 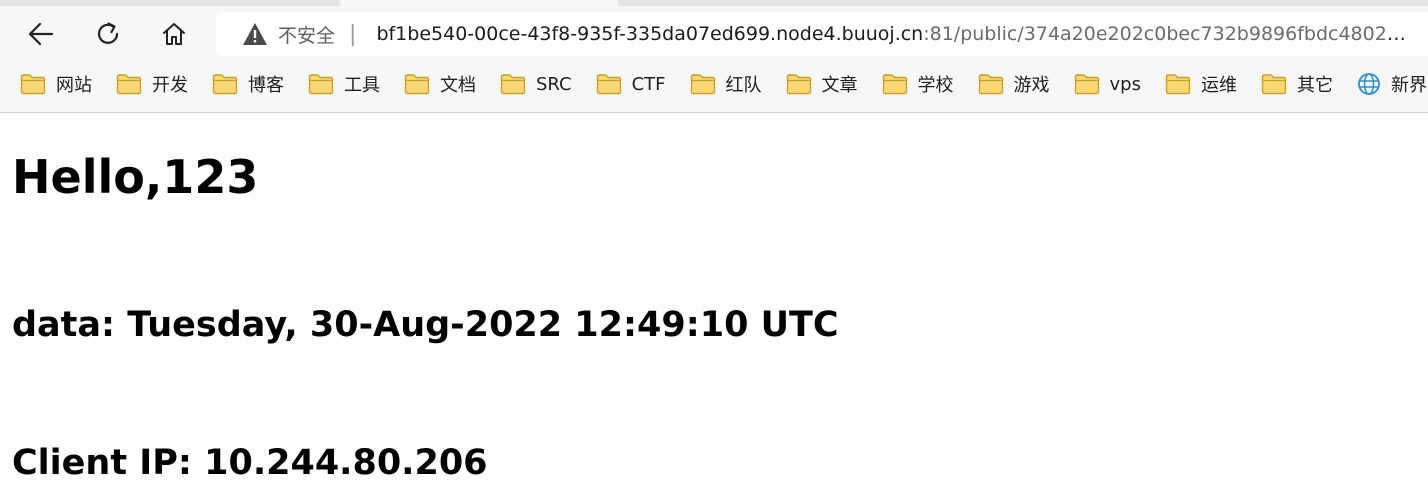 I want to click on bookmark-label: 新界, so click(x=1409, y=85).